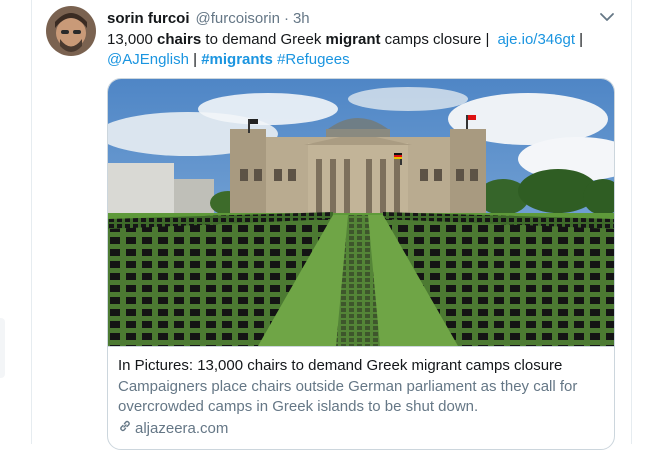  What do you see at coordinates (301, 18) in the screenshot?
I see `tweet-timestamp: 3h` at bounding box center [301, 18].